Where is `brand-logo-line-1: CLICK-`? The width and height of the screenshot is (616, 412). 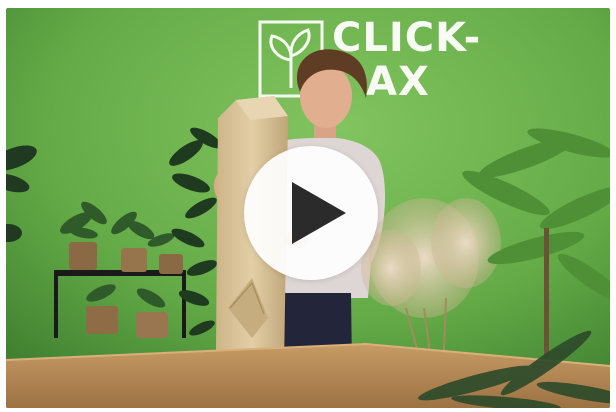 brand-logo-line-1: CLICK- is located at coordinates (407, 38).